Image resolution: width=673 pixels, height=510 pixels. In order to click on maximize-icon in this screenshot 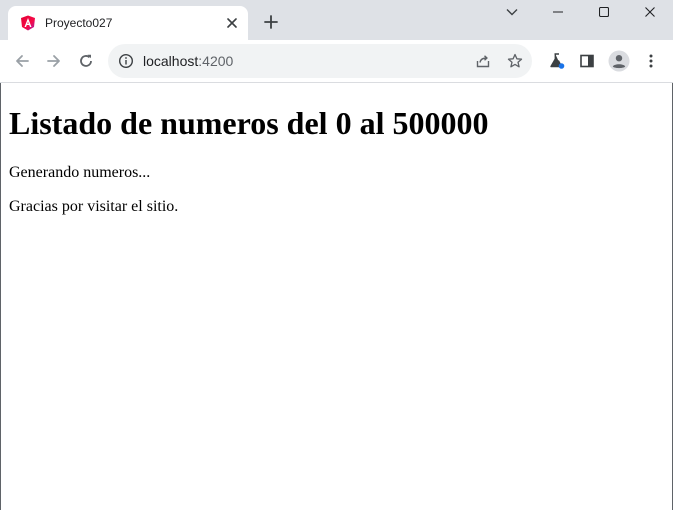, I will do `click(604, 12)`.